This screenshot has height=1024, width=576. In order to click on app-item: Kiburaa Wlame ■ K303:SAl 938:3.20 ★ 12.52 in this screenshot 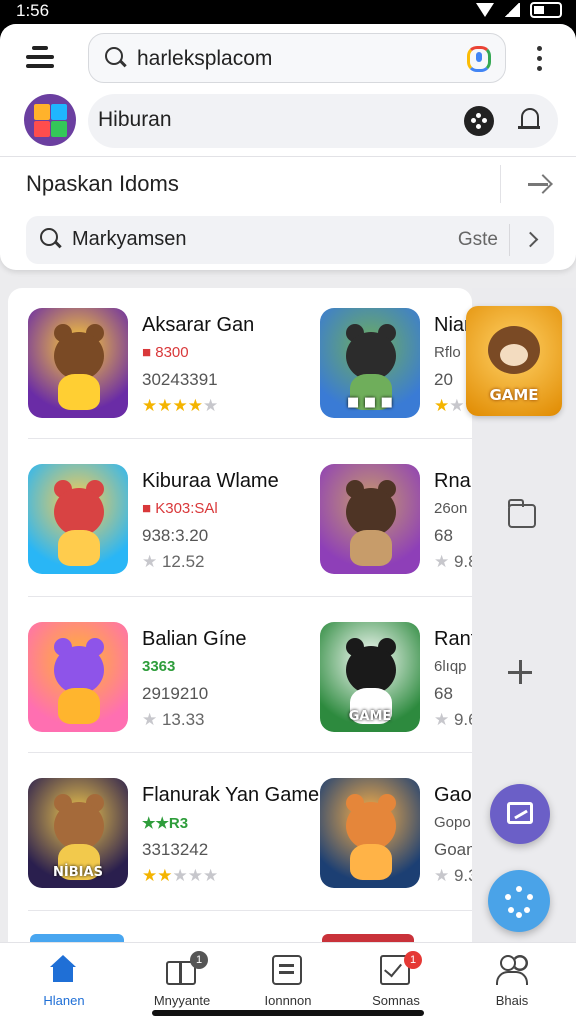, I will do `click(153, 519)`.